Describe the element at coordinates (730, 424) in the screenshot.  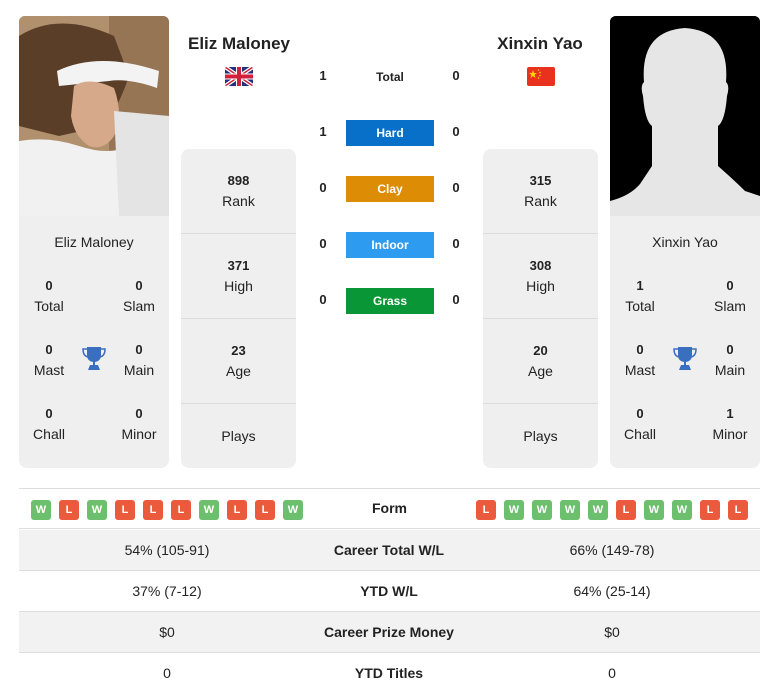
I see `titles-minor: 1 Minor` at that location.